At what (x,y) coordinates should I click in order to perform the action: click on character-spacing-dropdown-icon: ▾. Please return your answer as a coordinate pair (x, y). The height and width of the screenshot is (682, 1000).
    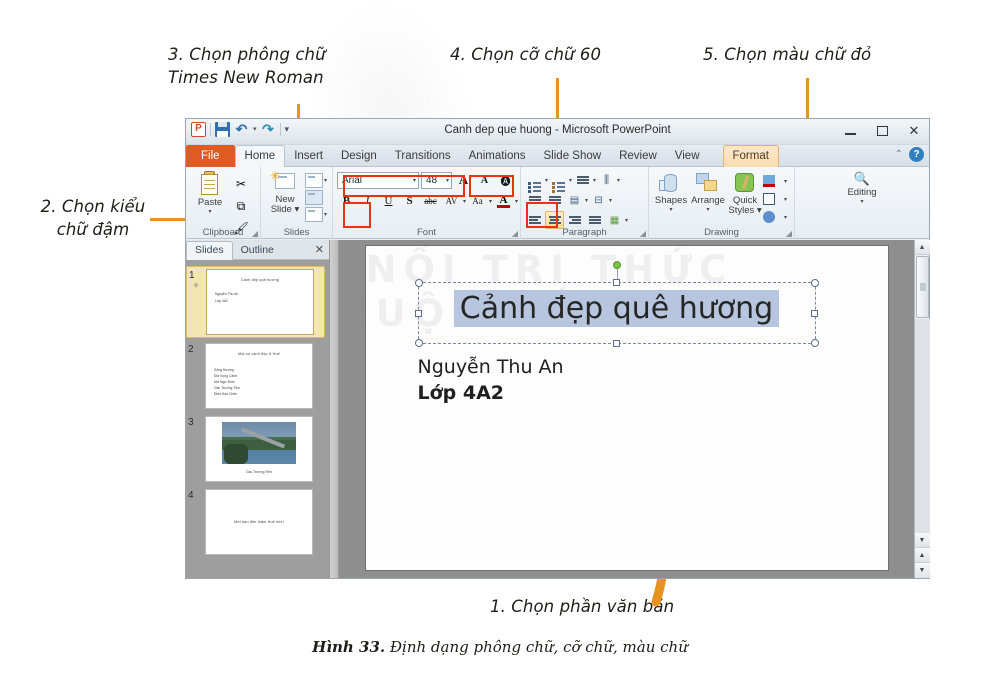
    Looking at the image, I should click on (464, 201).